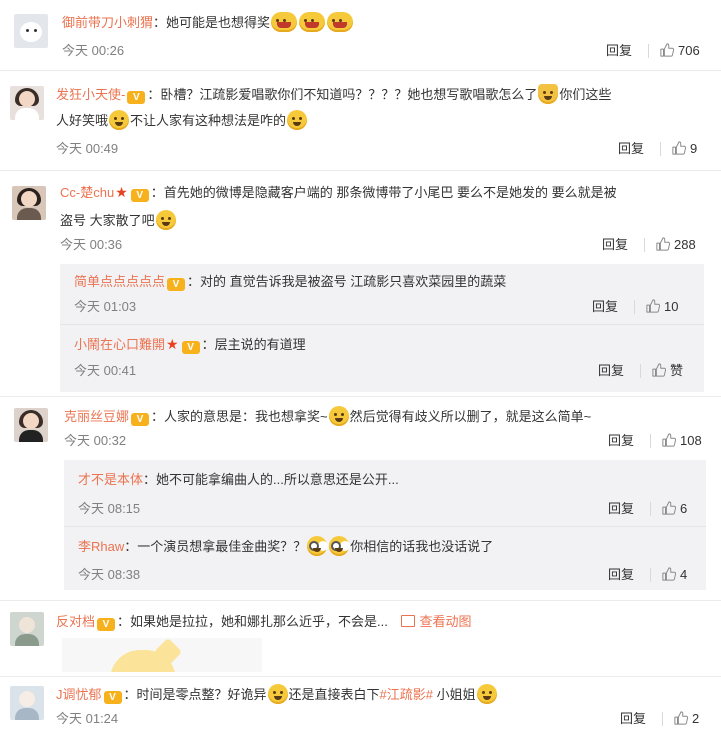 The width and height of the screenshot is (721, 742). I want to click on reply-time: 今天 00:41, so click(105, 370).